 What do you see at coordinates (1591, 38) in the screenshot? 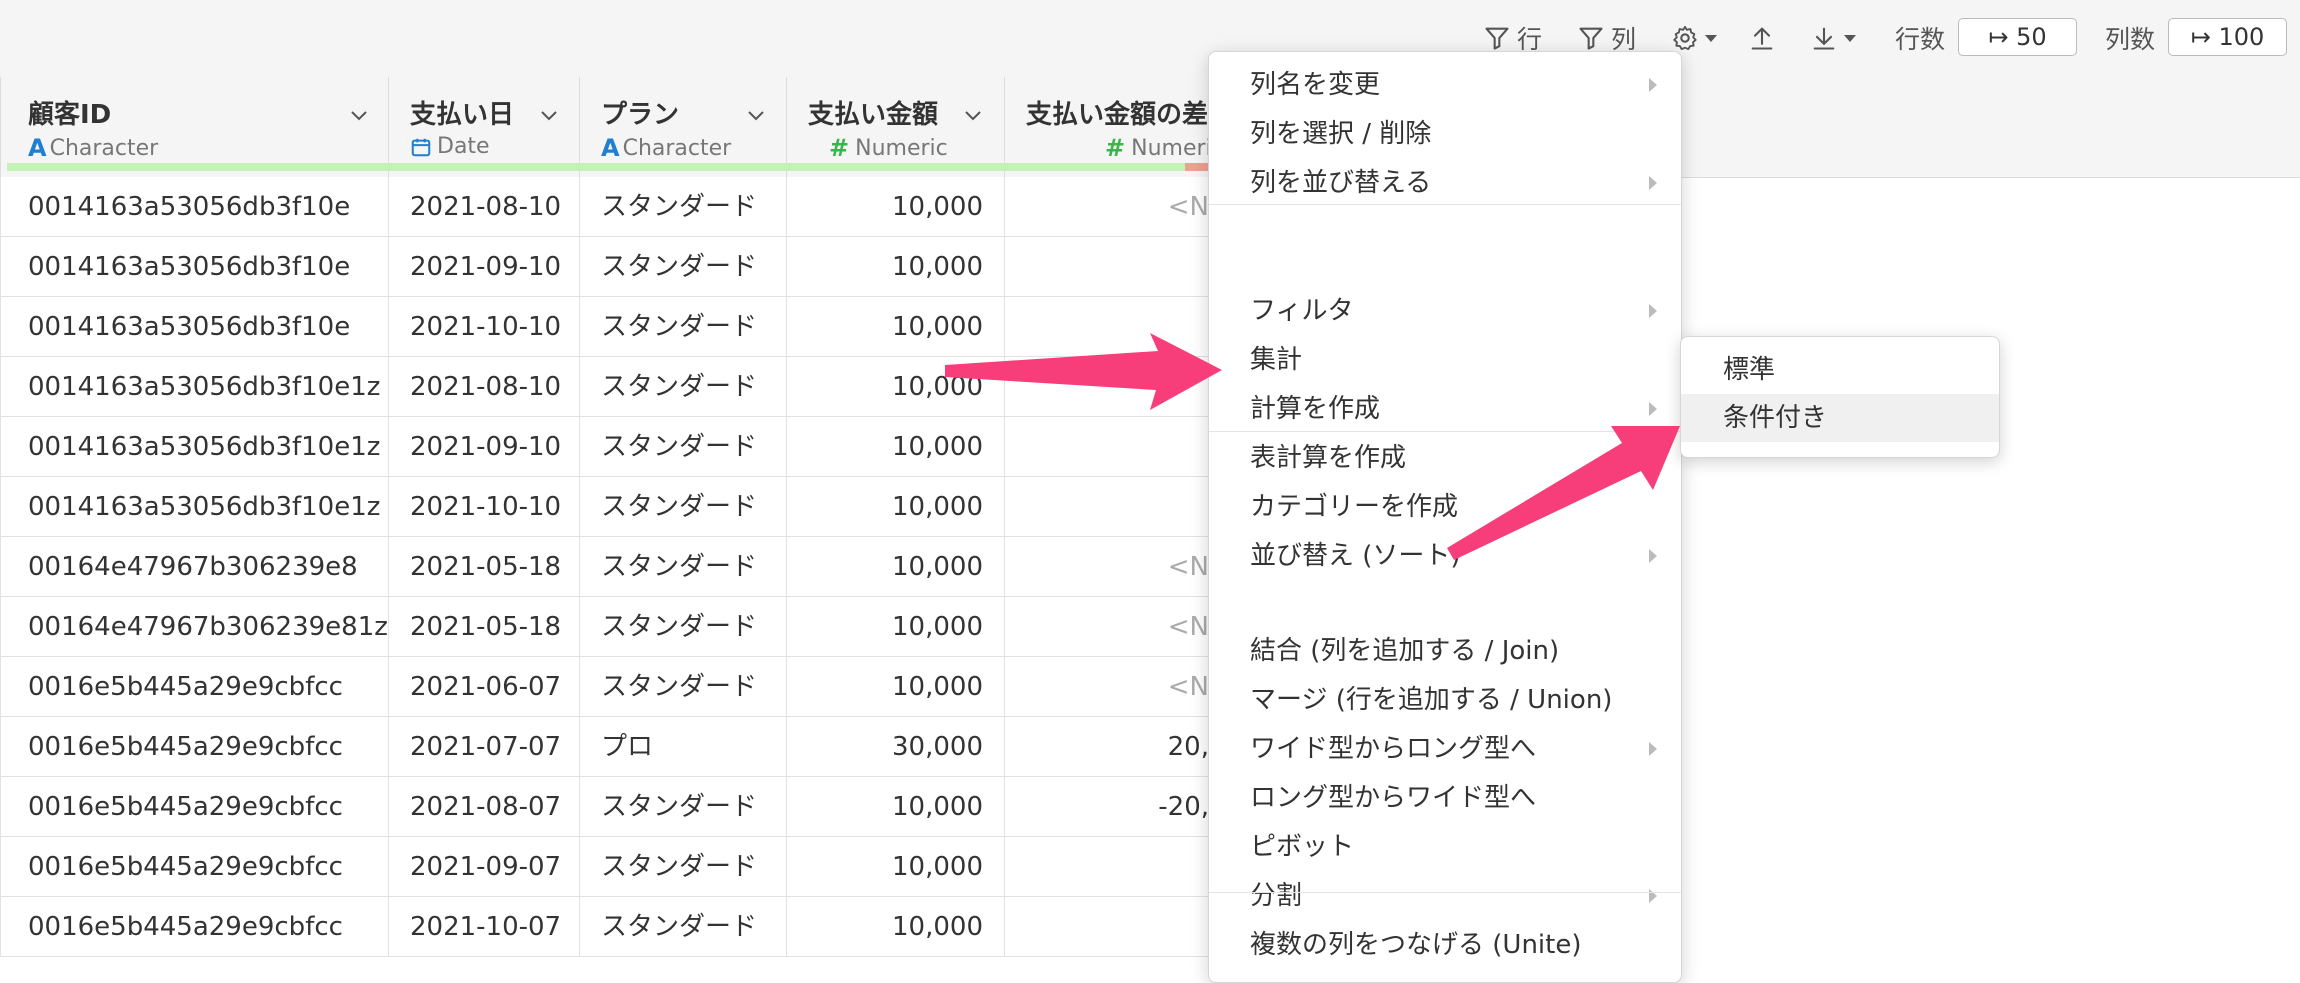
I see `filter-icon` at bounding box center [1591, 38].